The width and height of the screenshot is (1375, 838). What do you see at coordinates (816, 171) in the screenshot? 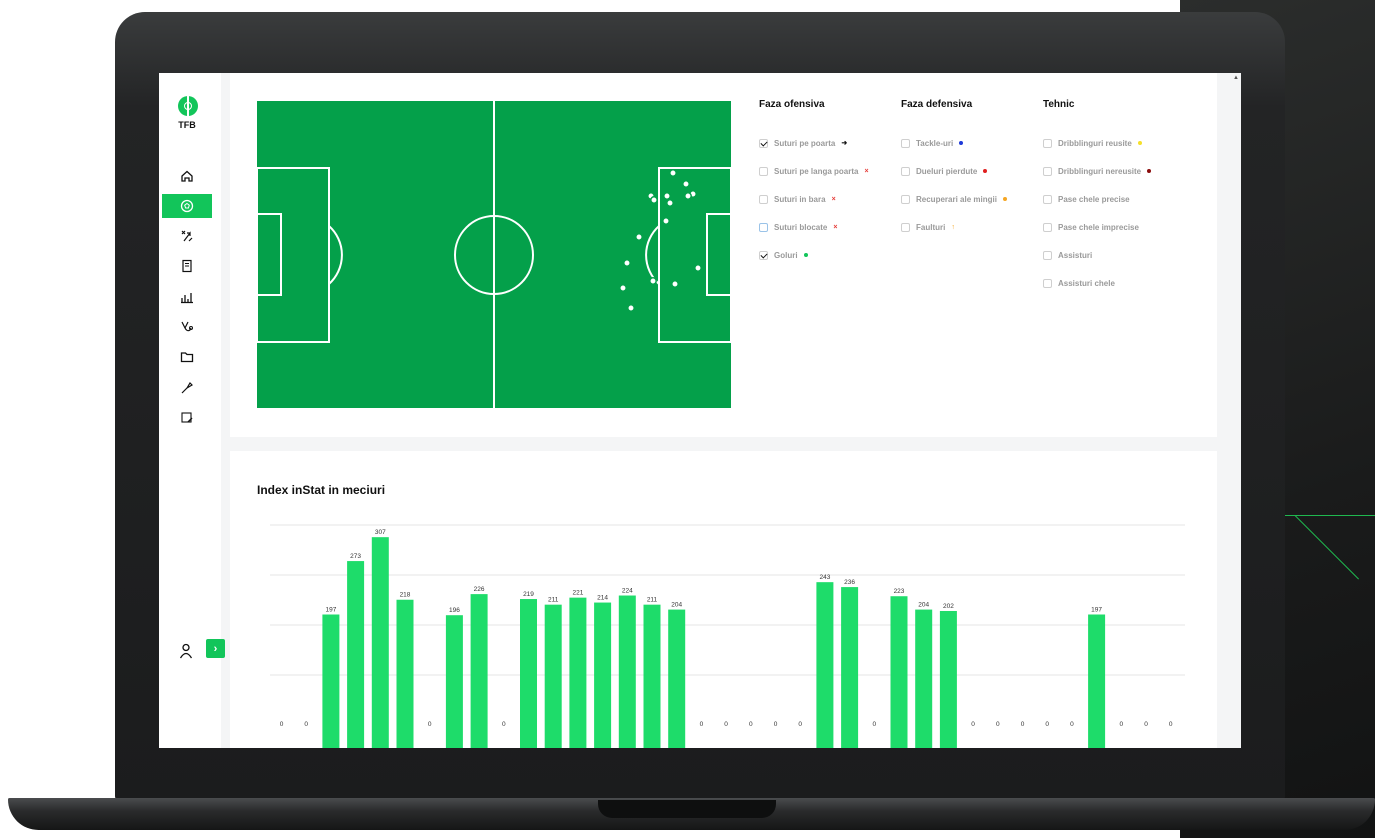
I see `filter-label: Suturi pe langa poarta` at bounding box center [816, 171].